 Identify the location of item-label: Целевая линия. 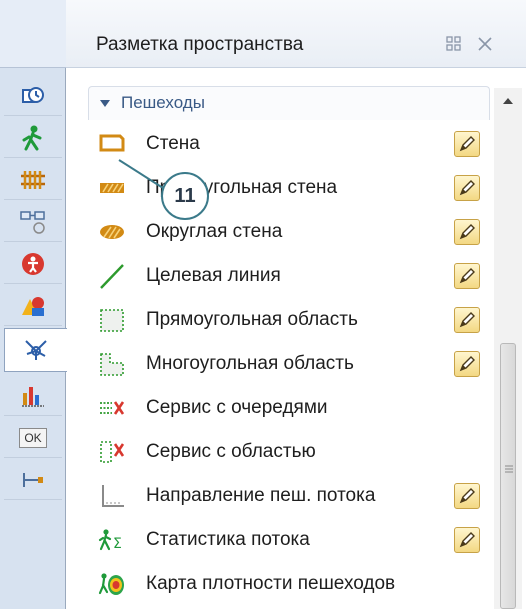
(213, 275).